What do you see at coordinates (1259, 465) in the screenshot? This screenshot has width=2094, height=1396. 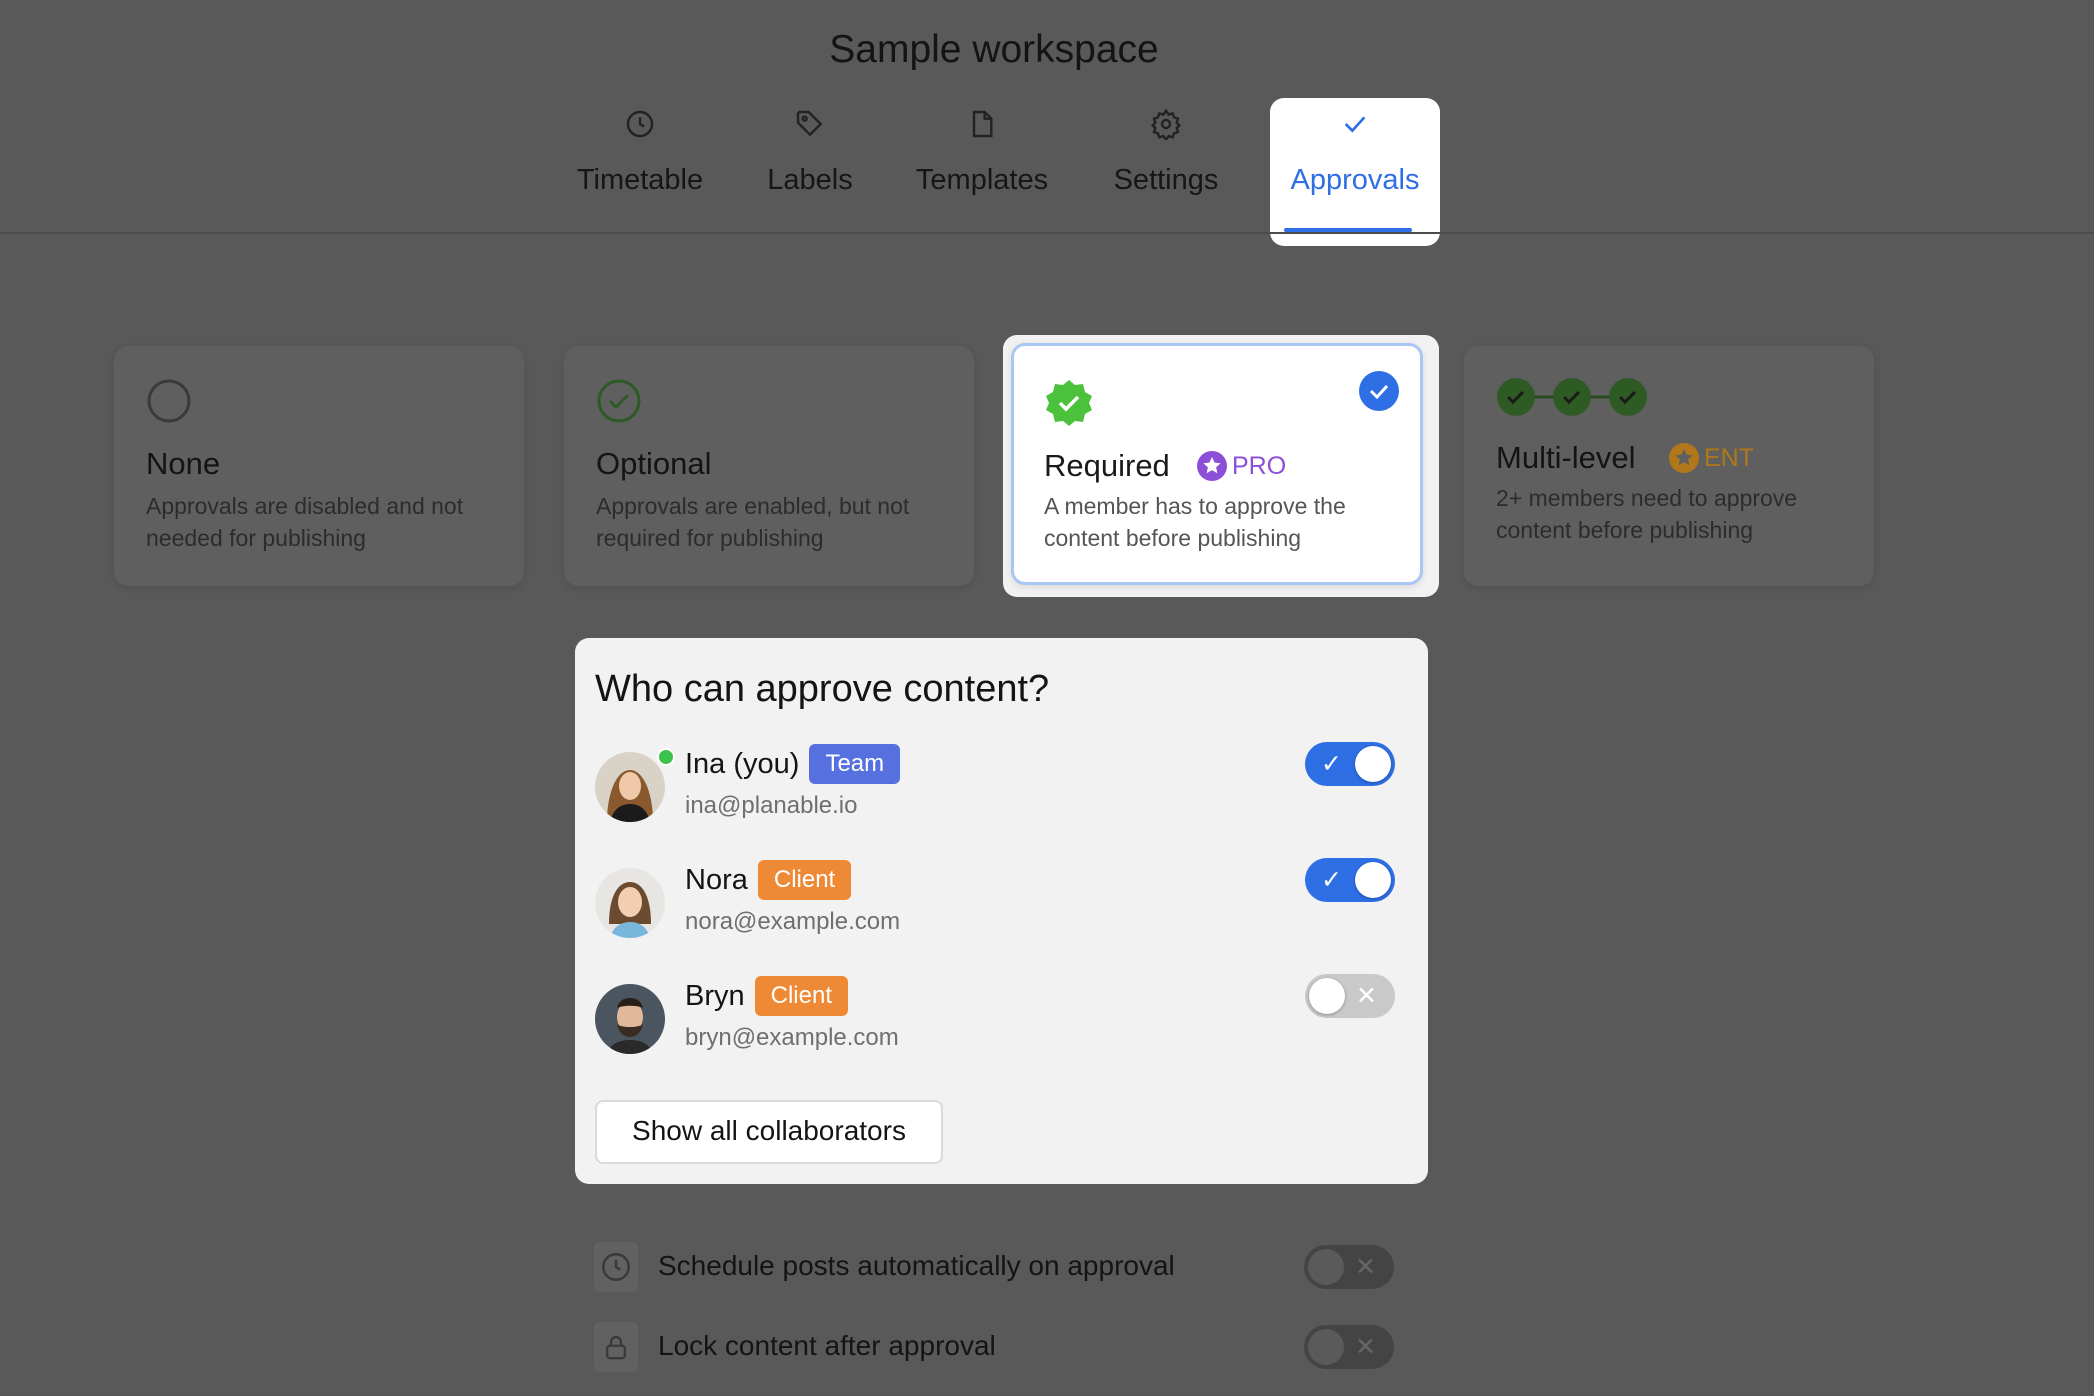 I see `pro-label: PRO` at bounding box center [1259, 465].